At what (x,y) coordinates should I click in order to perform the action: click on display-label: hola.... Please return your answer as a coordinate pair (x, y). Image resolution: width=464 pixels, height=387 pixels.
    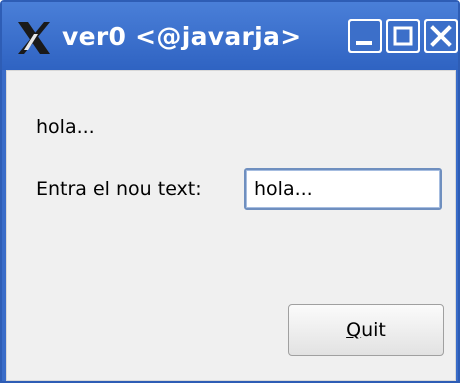
    Looking at the image, I should click on (65, 127).